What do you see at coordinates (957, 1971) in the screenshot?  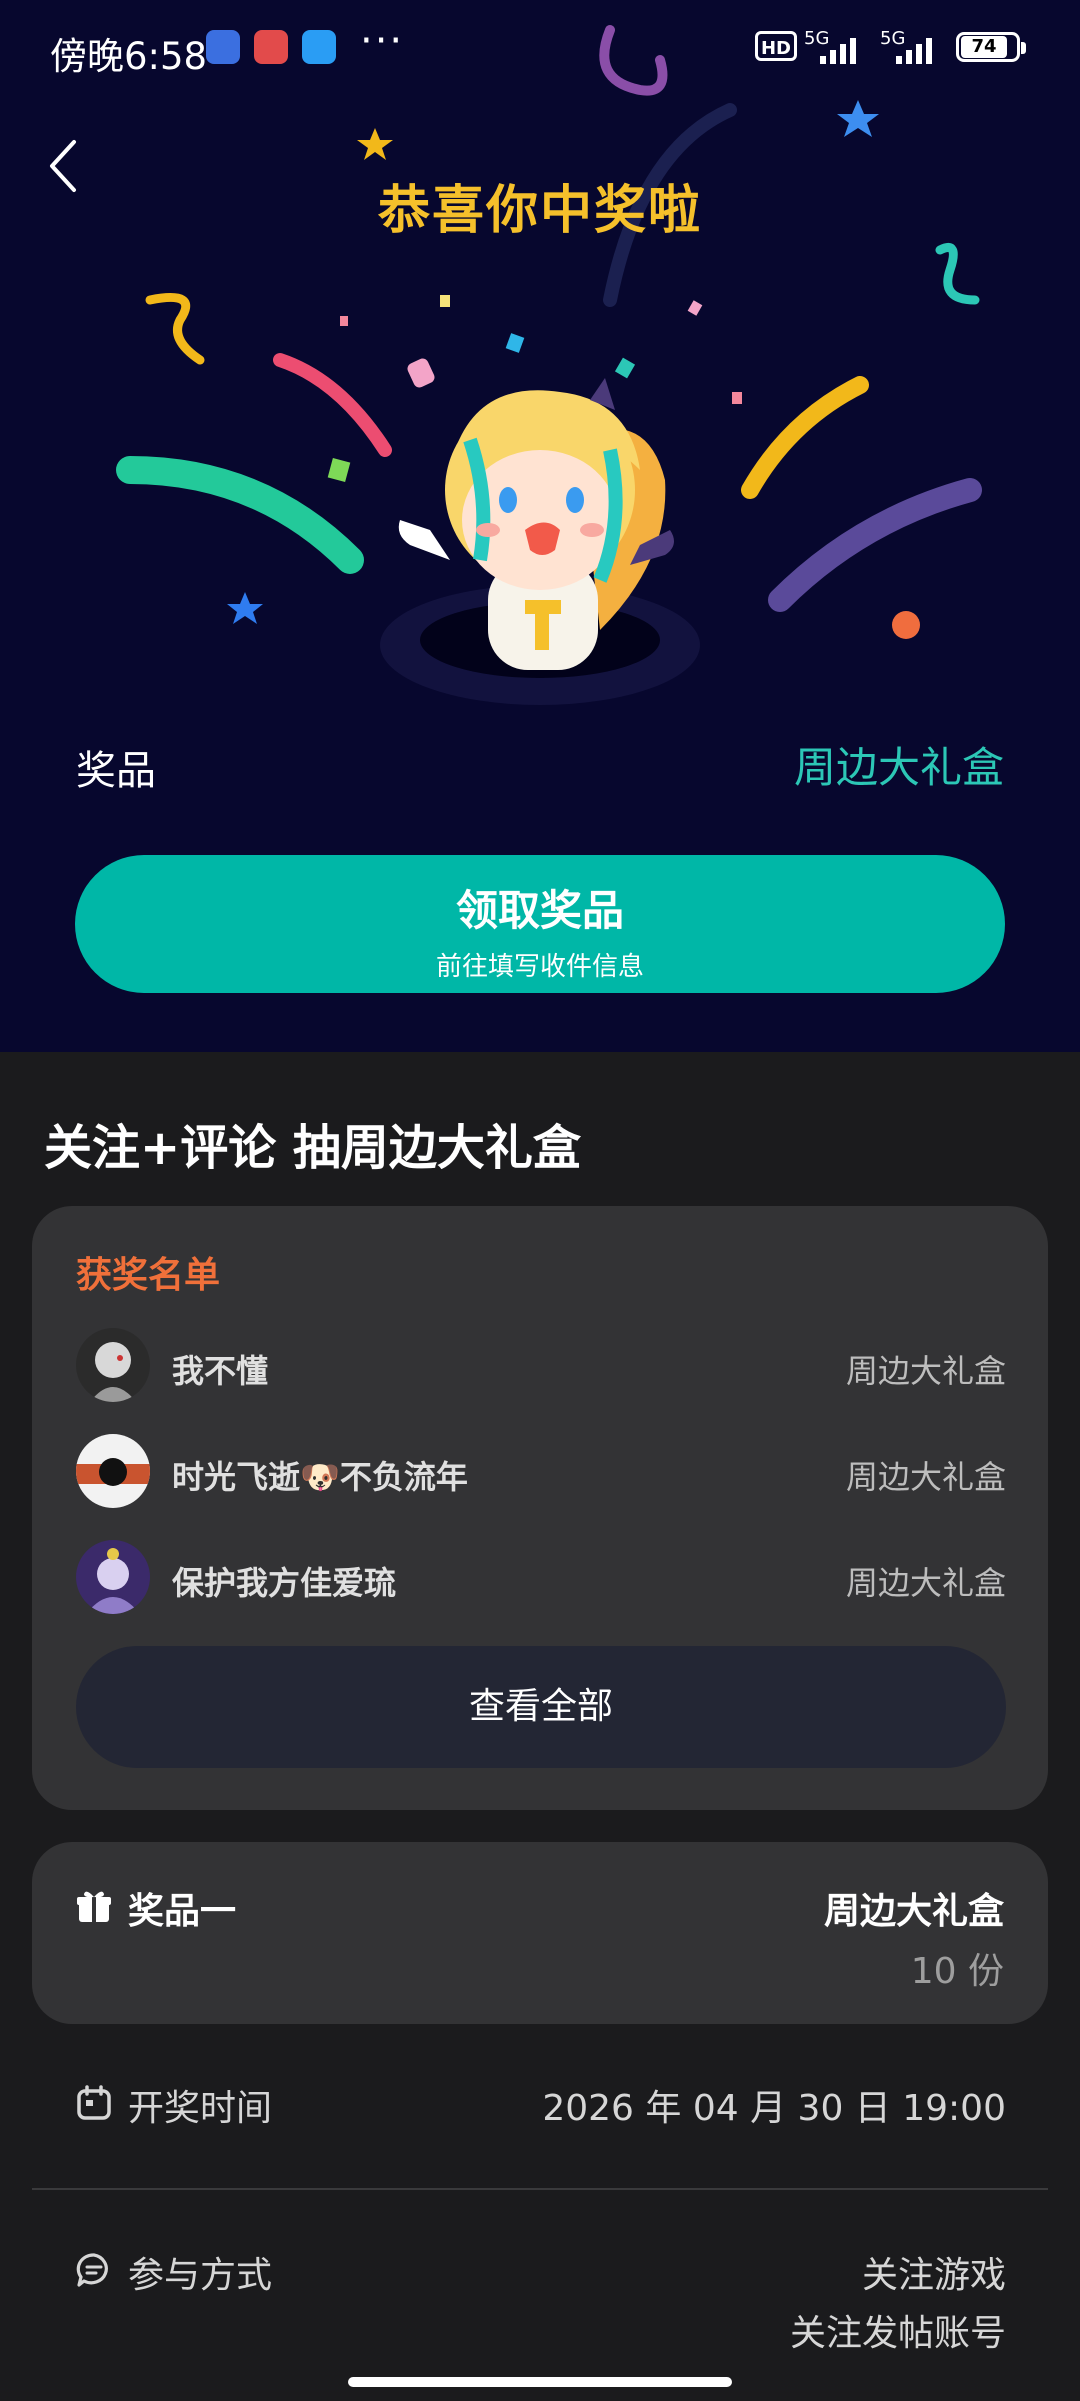 I see `prize-tier-count: 10 份` at bounding box center [957, 1971].